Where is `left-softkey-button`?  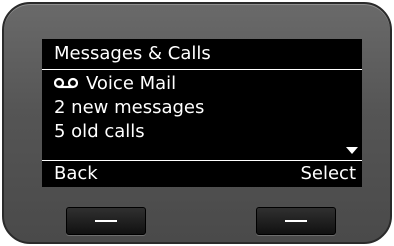 left-softkey-button is located at coordinates (106, 221).